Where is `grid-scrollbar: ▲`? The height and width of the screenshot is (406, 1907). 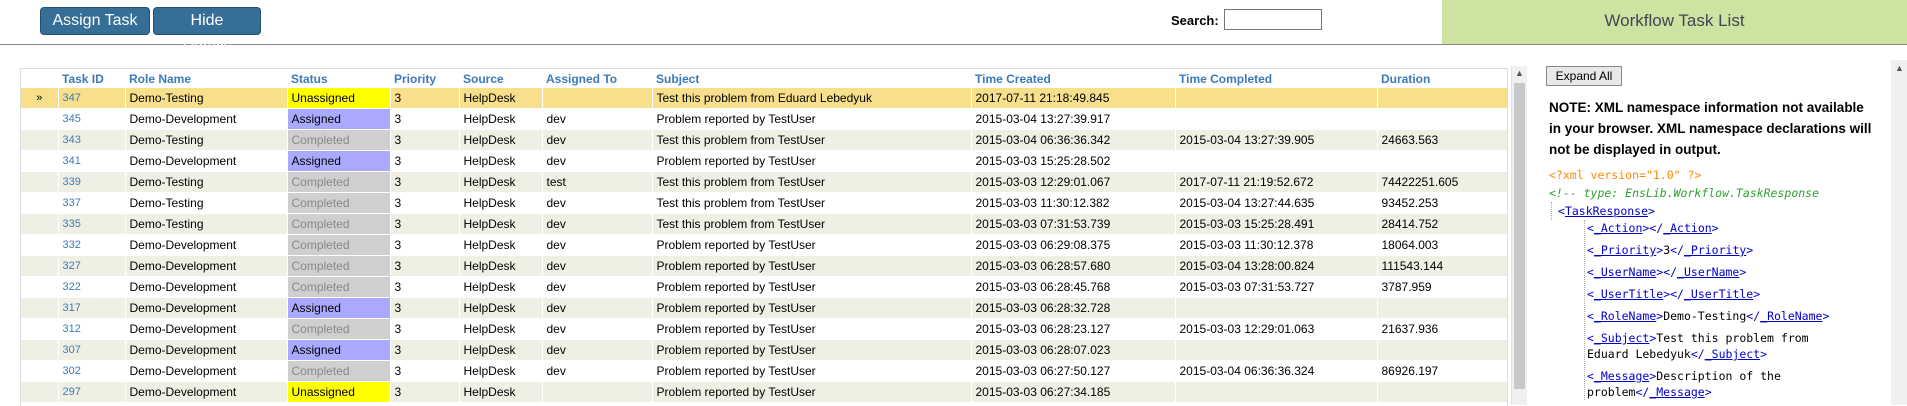 grid-scrollbar: ▲ is located at coordinates (1519, 235).